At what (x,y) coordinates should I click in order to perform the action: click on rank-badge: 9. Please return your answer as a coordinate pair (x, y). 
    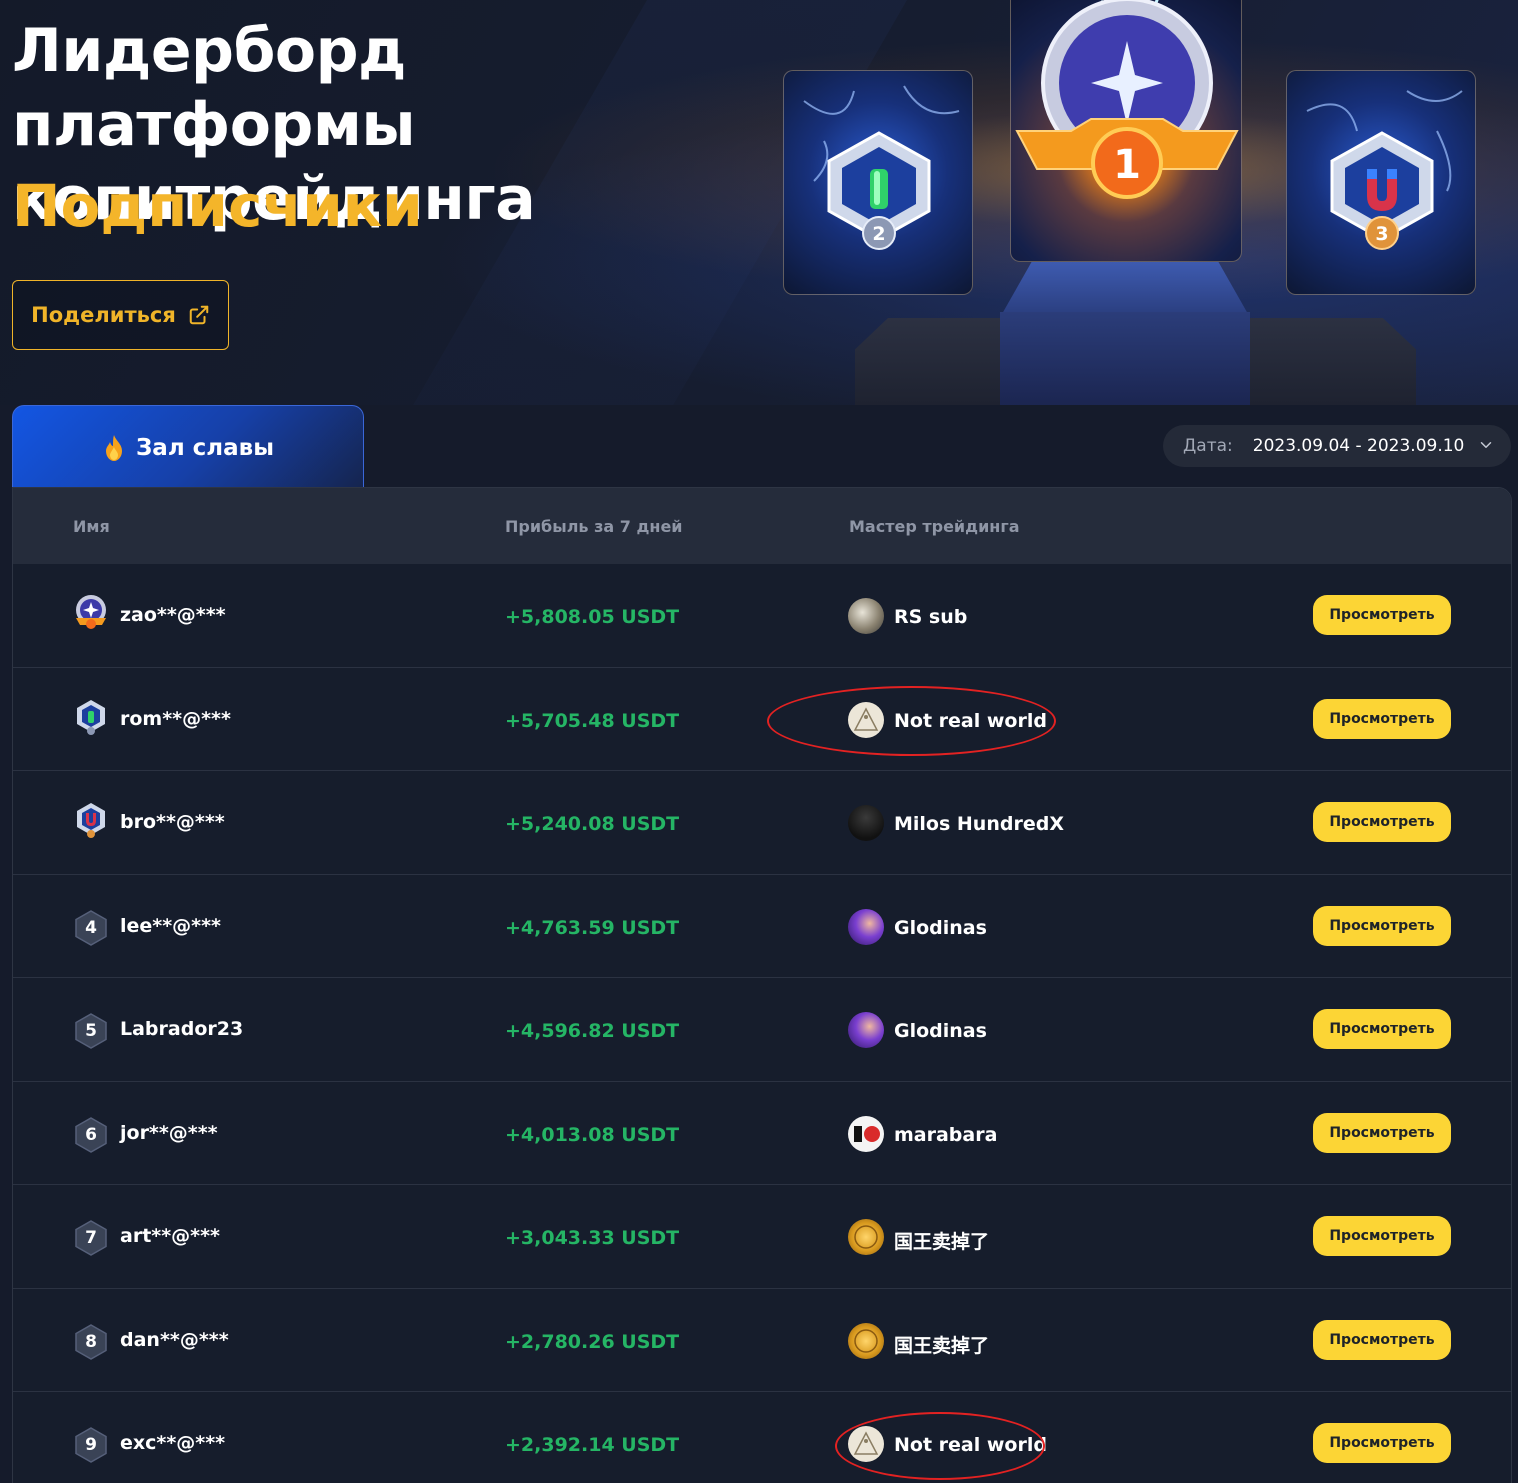
    Looking at the image, I should click on (91, 1445).